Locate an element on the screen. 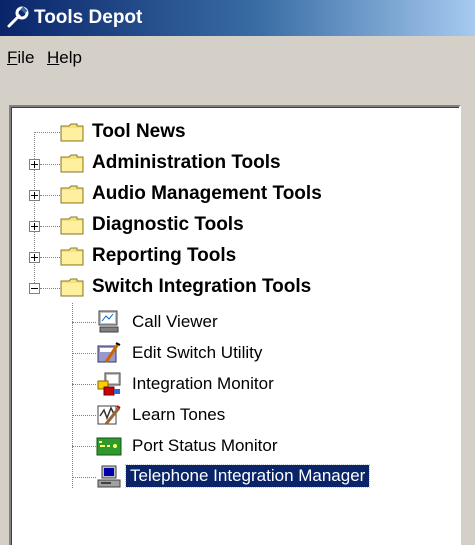 The width and height of the screenshot is (475, 545). integration-monitor-icon is located at coordinates (109, 384).